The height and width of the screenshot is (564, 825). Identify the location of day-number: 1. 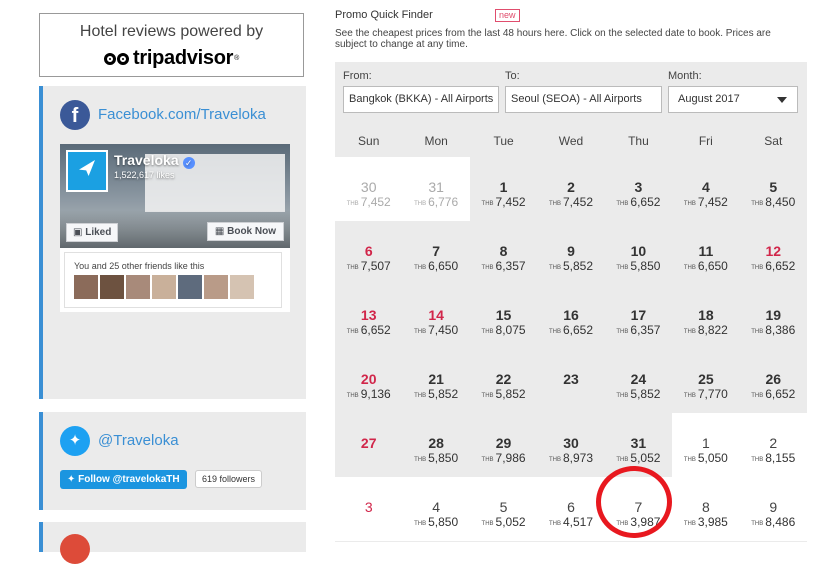
(503, 187).